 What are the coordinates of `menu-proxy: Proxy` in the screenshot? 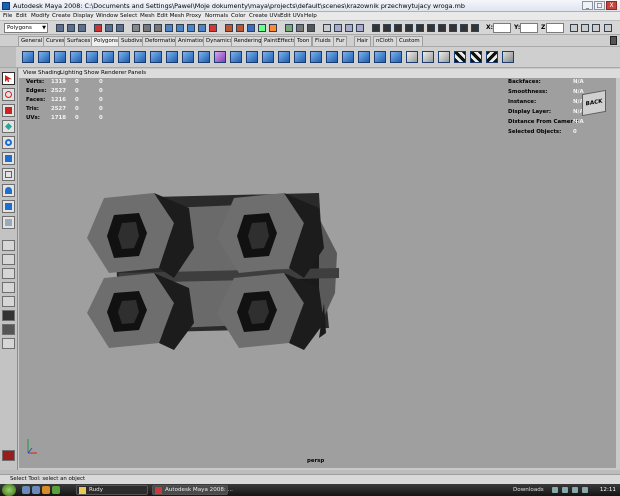 It's located at (193, 16).